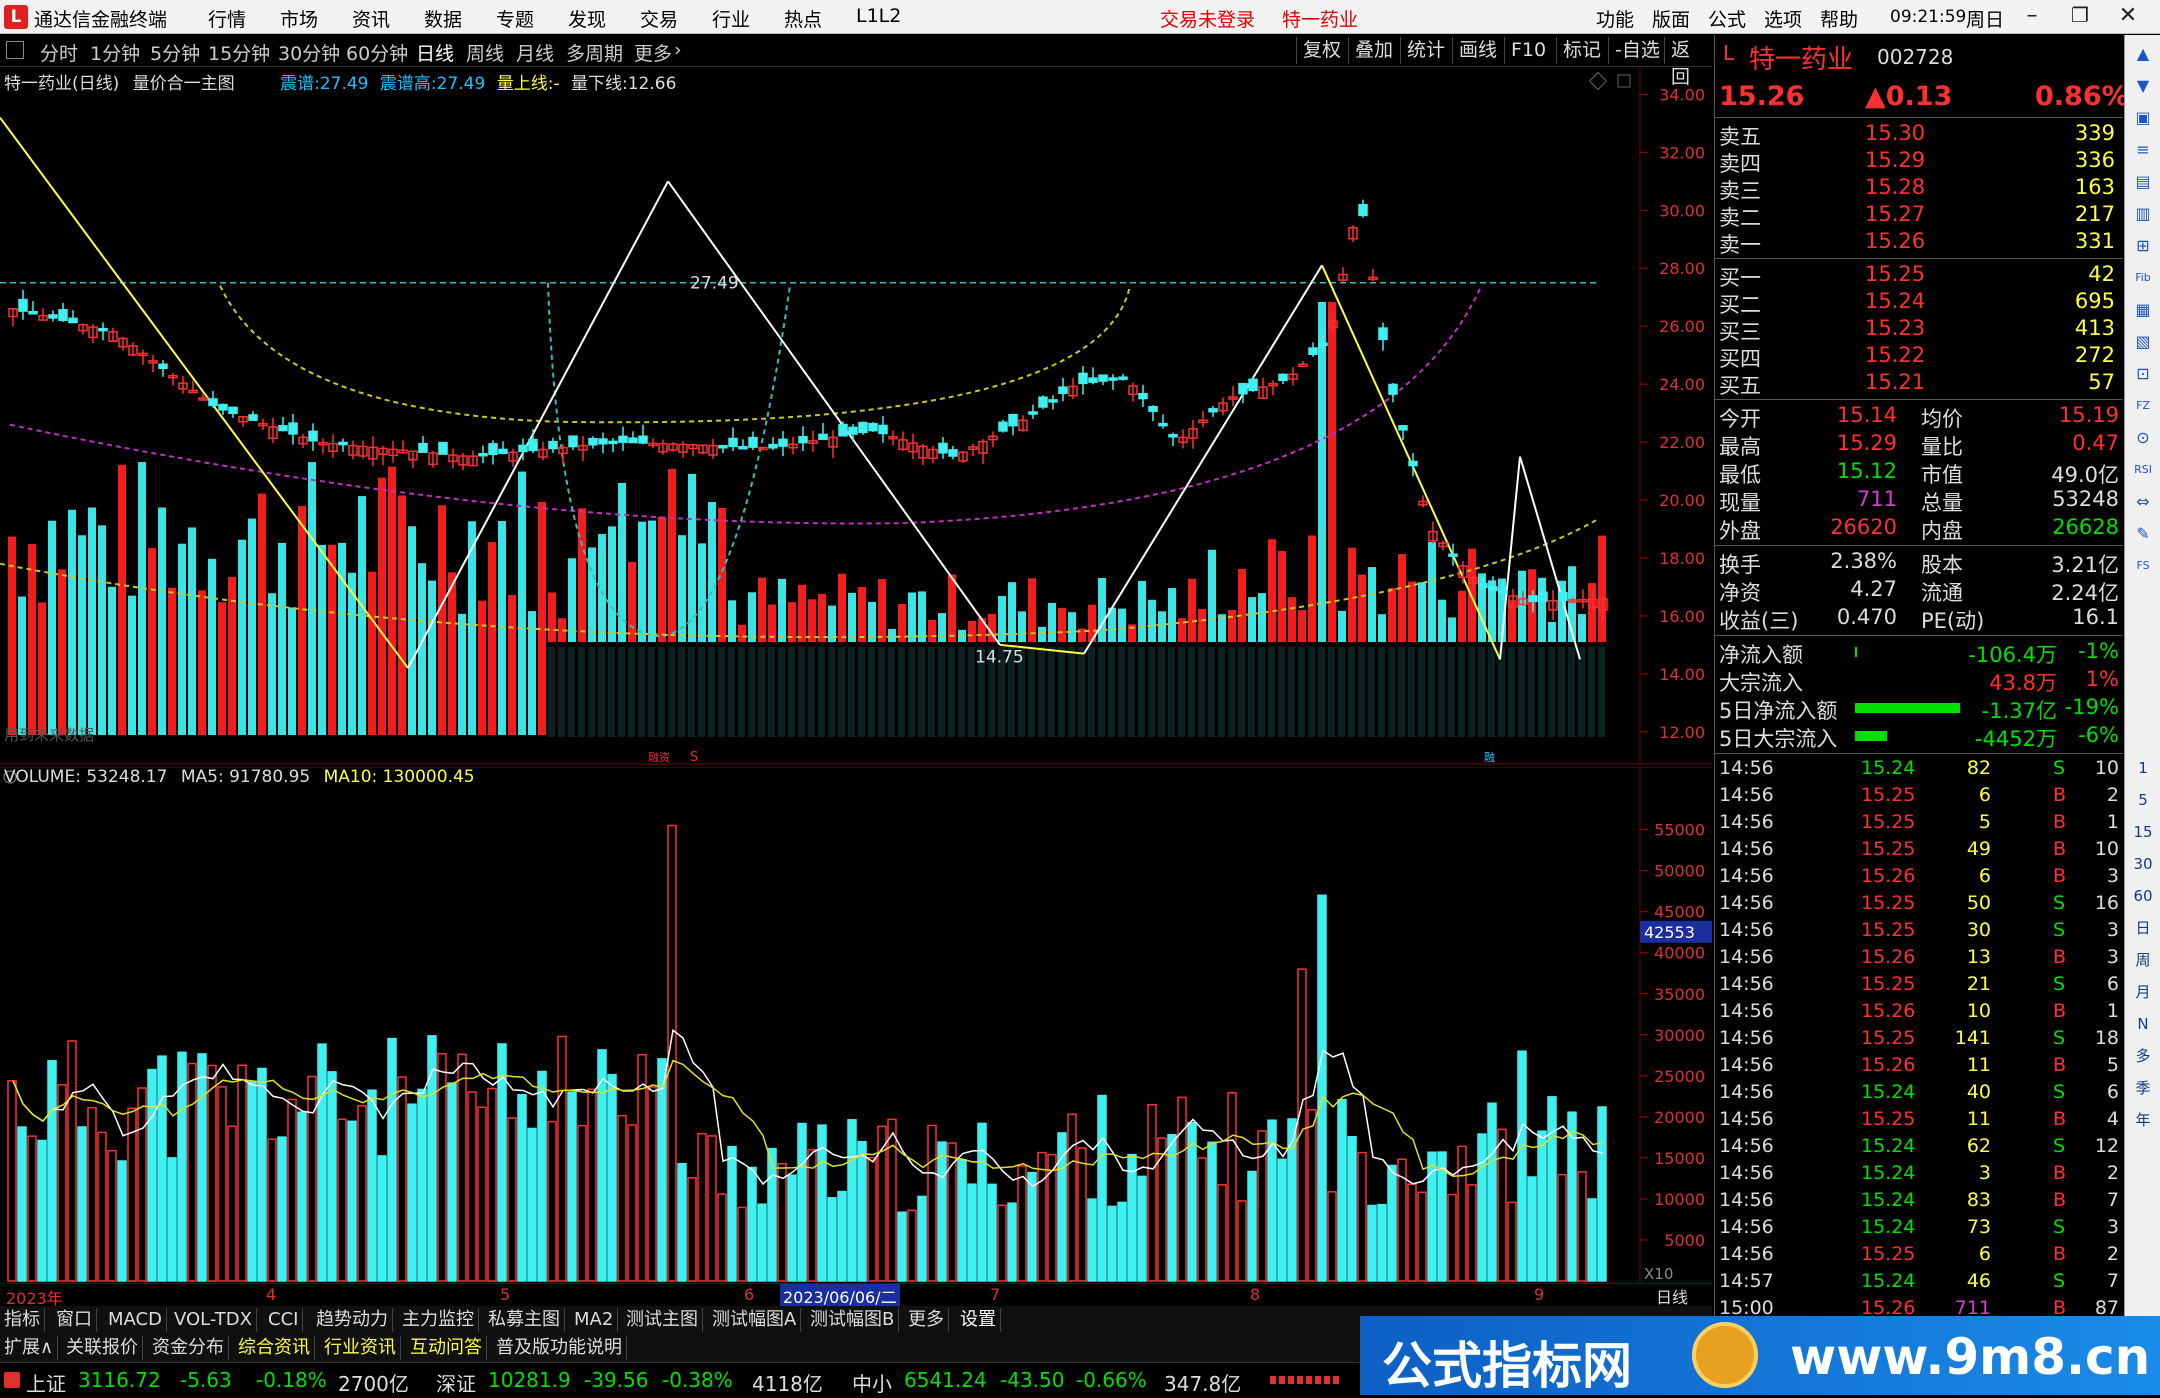 The width and height of the screenshot is (2160, 1398). I want to click on menu-faxian: 发现, so click(587, 18).